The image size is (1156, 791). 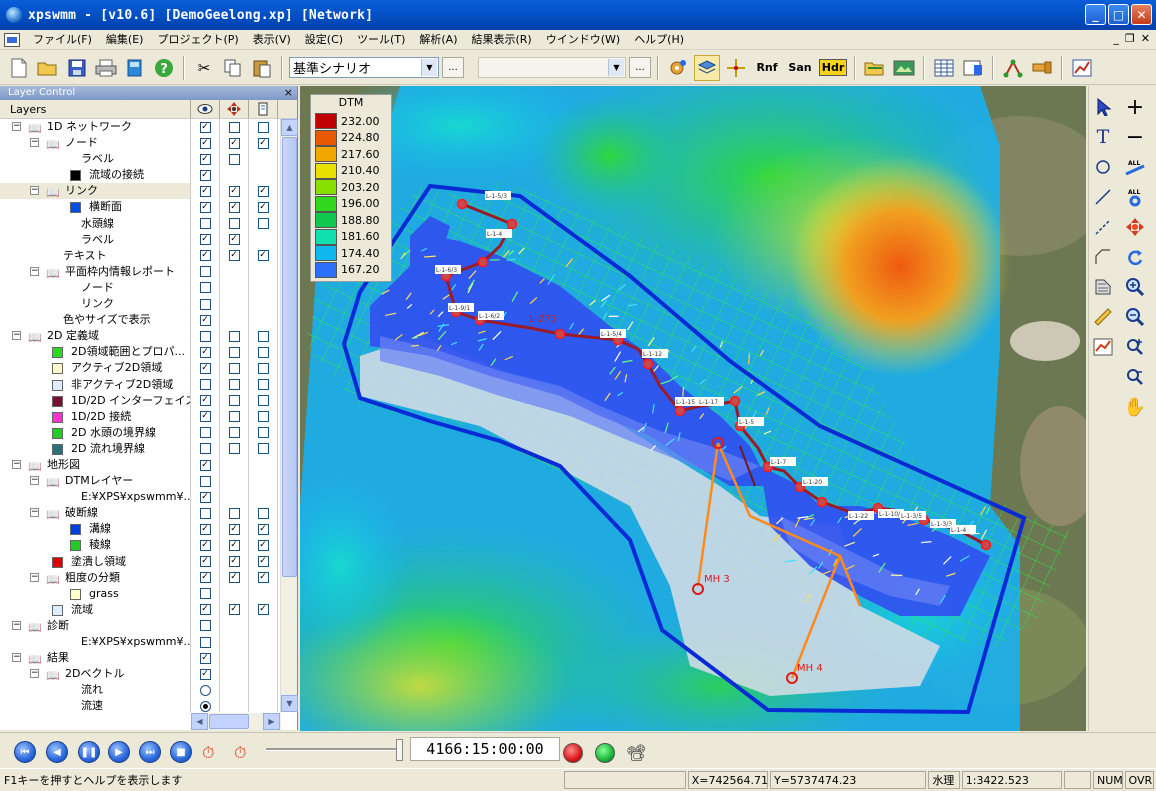 What do you see at coordinates (331, 749) in the screenshot?
I see `time-slider-track` at bounding box center [331, 749].